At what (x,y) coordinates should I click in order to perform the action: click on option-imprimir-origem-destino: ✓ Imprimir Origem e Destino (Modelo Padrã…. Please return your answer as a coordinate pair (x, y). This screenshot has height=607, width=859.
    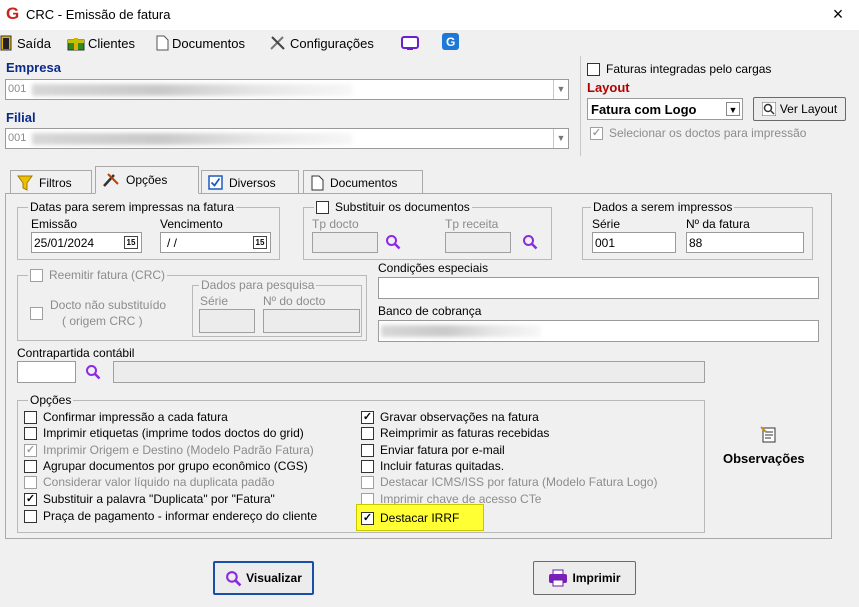
    Looking at the image, I should click on (169, 450).